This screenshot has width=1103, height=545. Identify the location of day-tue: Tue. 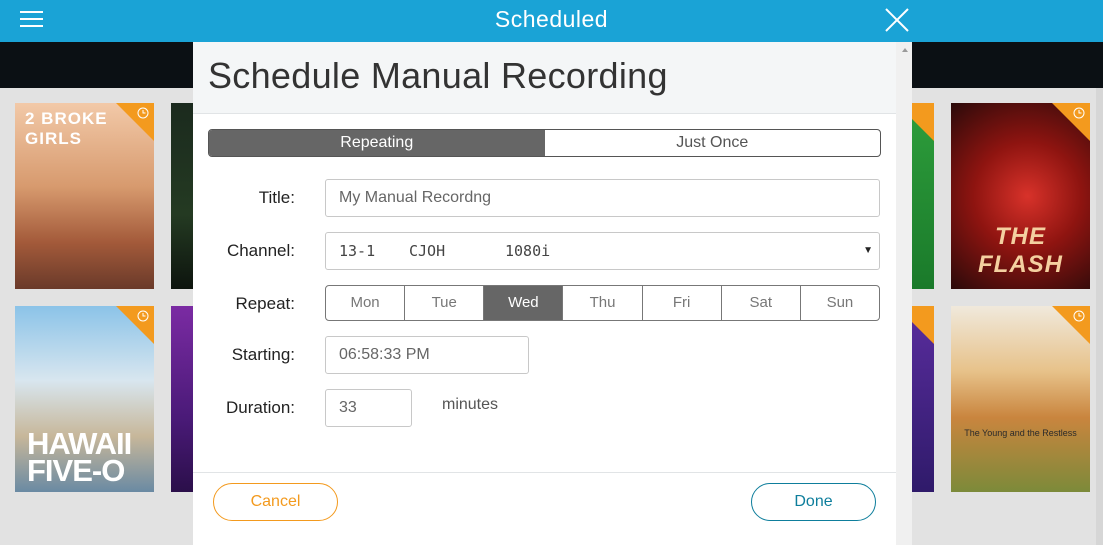
(445, 303).